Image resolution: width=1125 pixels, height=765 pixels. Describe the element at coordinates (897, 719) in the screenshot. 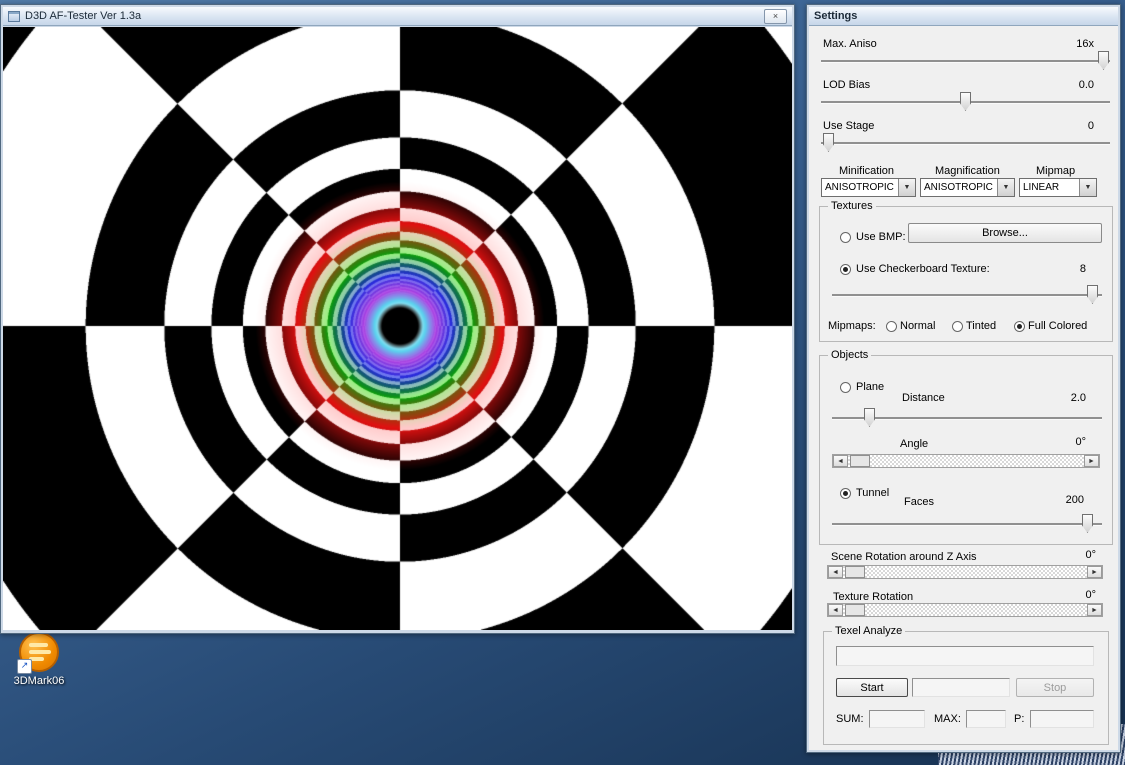

I see `sum-field` at that location.